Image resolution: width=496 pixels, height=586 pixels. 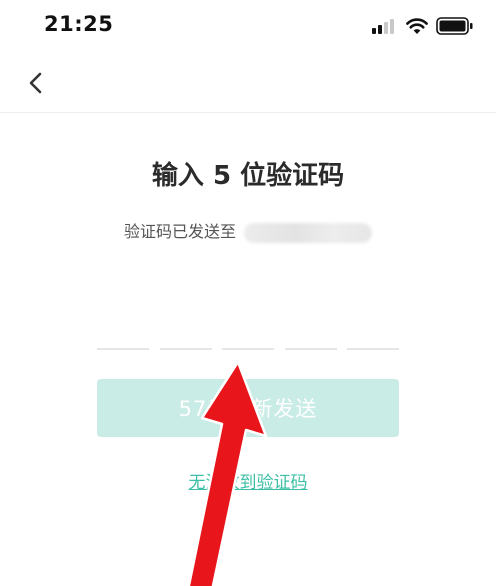 What do you see at coordinates (249, 352) in the screenshot?
I see `verification-code-input` at bounding box center [249, 352].